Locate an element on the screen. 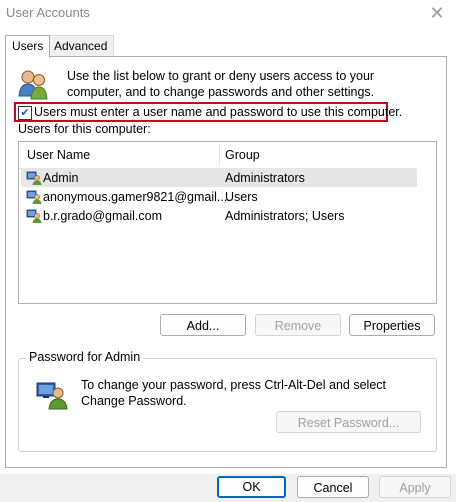 This screenshot has width=456, height=502. apply-button: Apply is located at coordinates (415, 487).